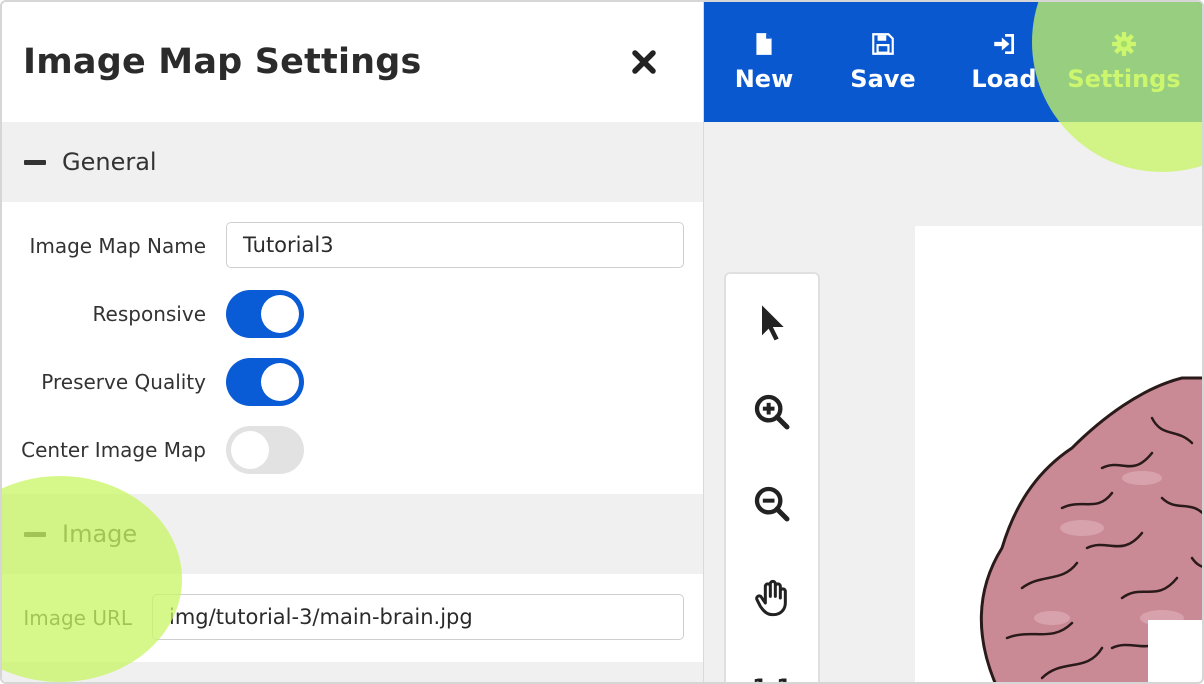  What do you see at coordinates (352, 314) in the screenshot?
I see `responsive-row: Responsive` at bounding box center [352, 314].